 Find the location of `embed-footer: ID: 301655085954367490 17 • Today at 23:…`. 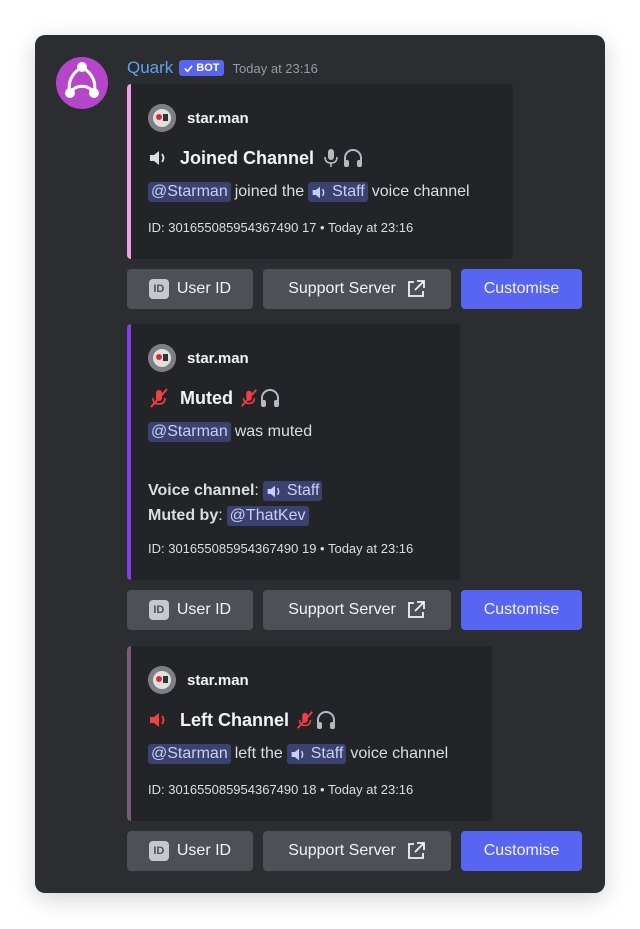

embed-footer: ID: 301655085954367490 17 • Today at 23:… is located at coordinates (281, 227).